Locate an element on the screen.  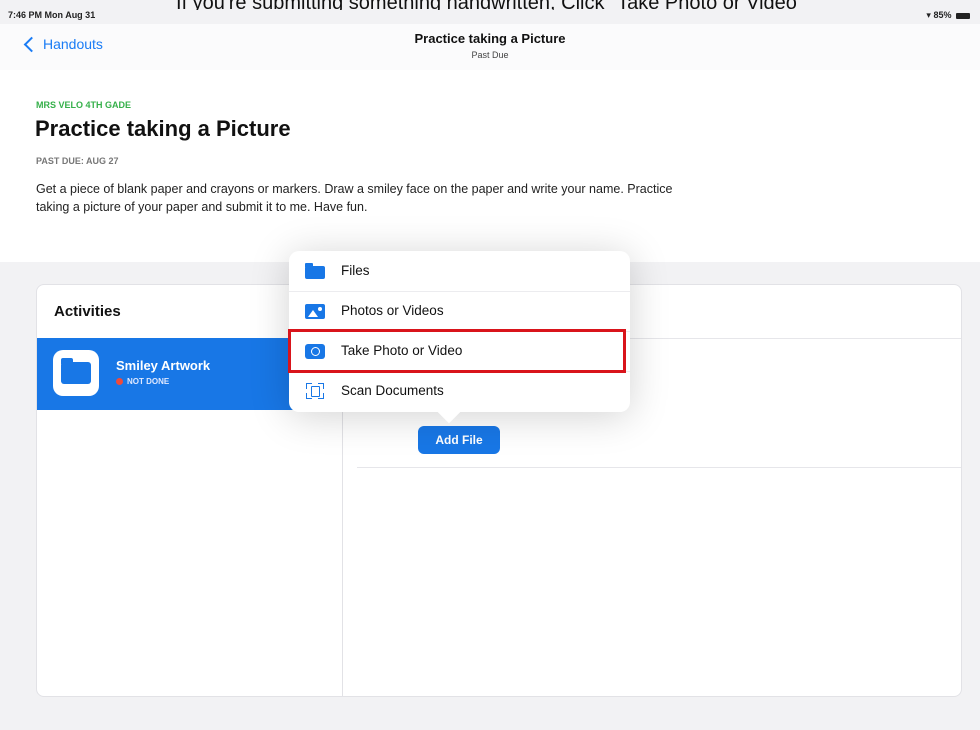
activity-name: Smiley Artwork is located at coordinates (163, 365).